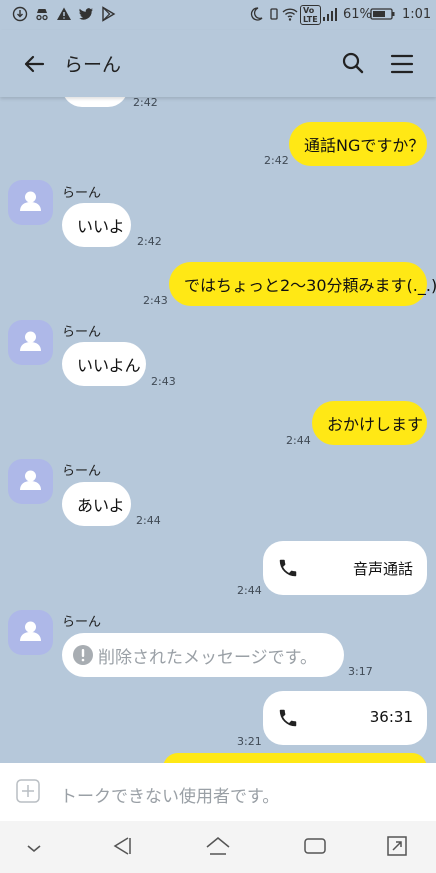 This screenshot has height=873, width=436. I want to click on message-bubble-incoming, so click(95, 102).